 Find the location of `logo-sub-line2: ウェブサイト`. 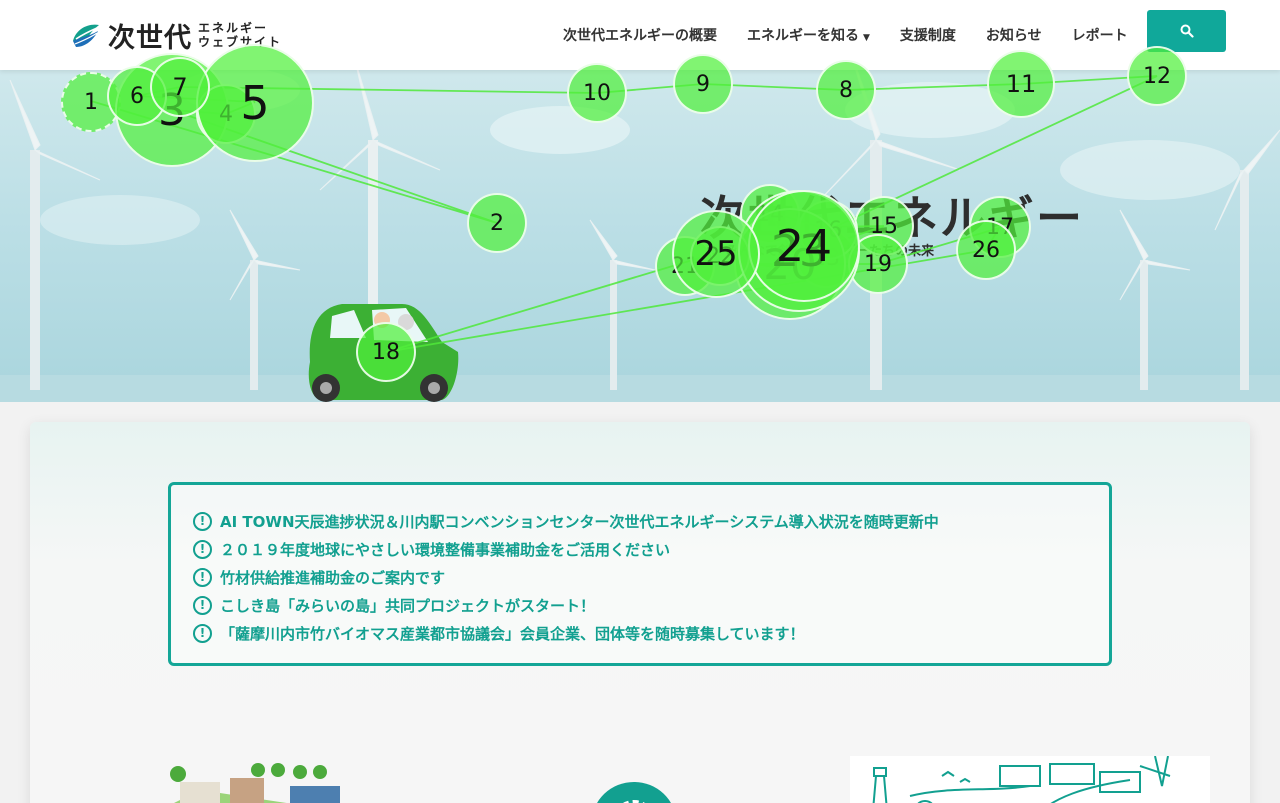

logo-sub-line2: ウェブサイト is located at coordinates (240, 42).